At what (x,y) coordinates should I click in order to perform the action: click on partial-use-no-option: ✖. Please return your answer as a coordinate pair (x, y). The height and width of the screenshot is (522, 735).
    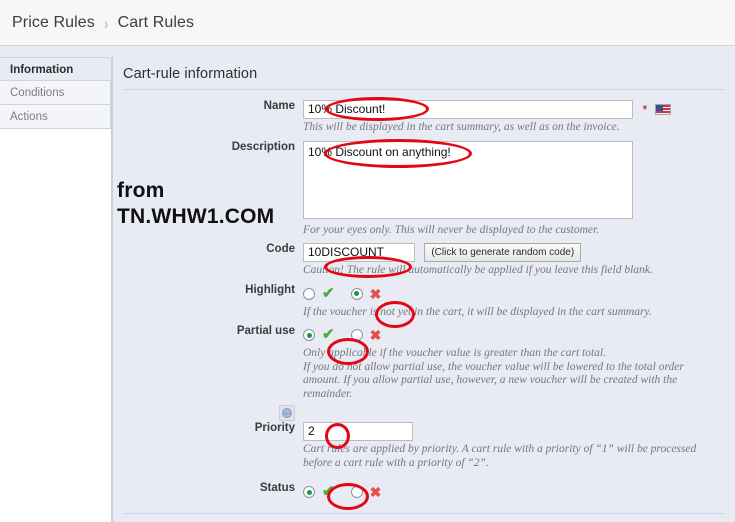
    Looking at the image, I should click on (366, 335).